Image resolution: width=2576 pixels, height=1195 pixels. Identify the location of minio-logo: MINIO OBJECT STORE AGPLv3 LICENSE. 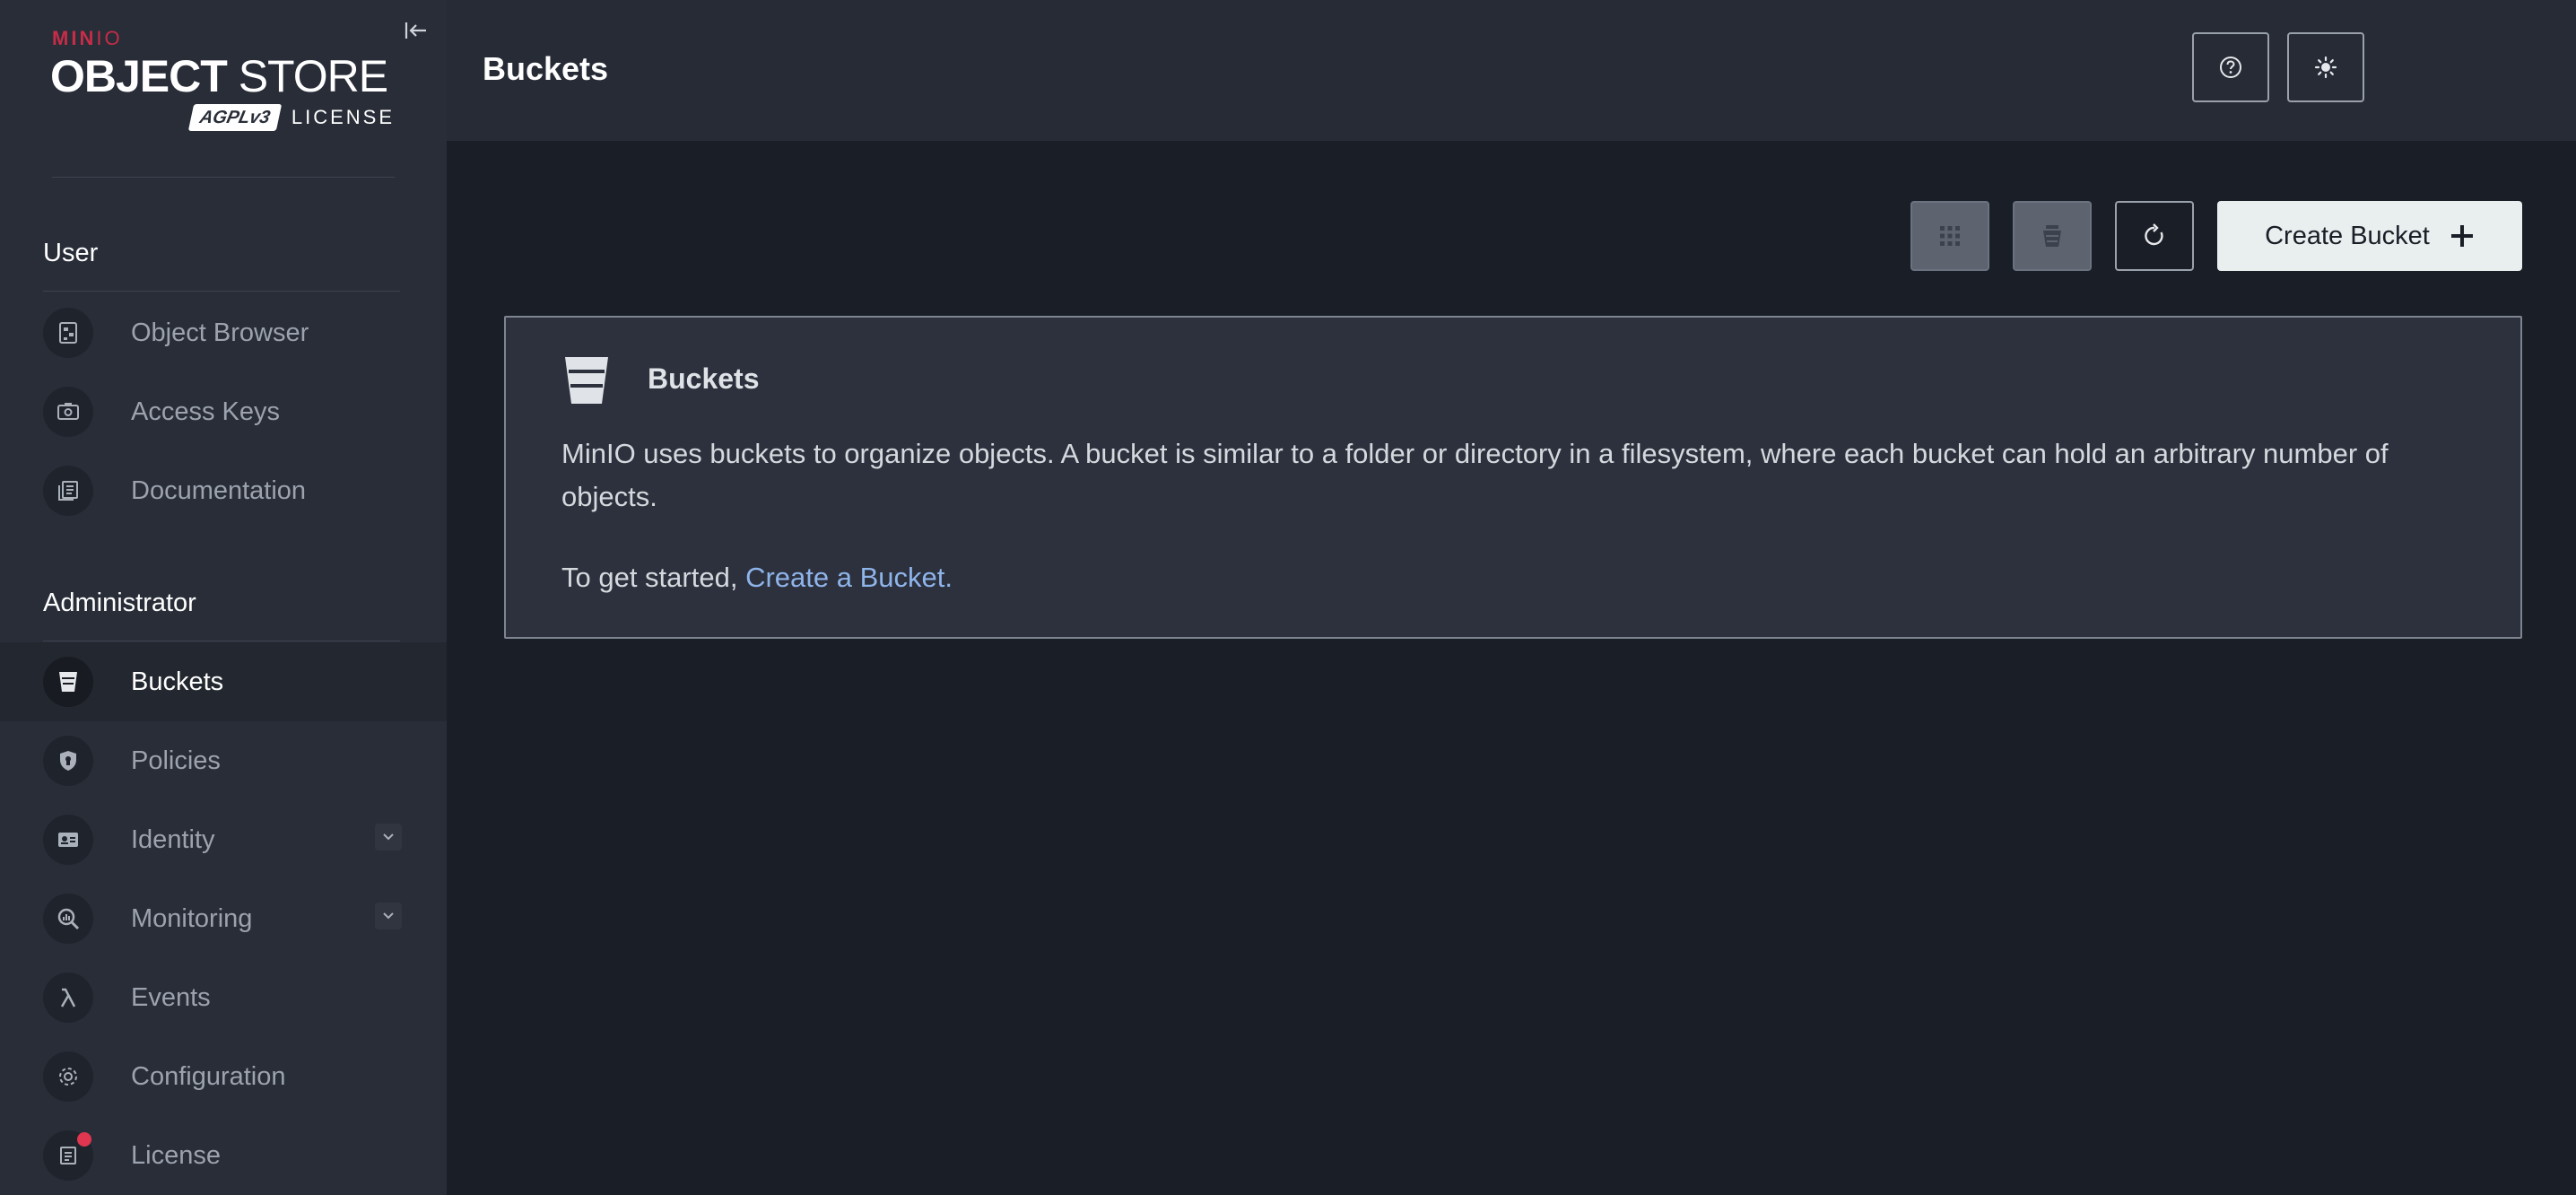
(222, 81).